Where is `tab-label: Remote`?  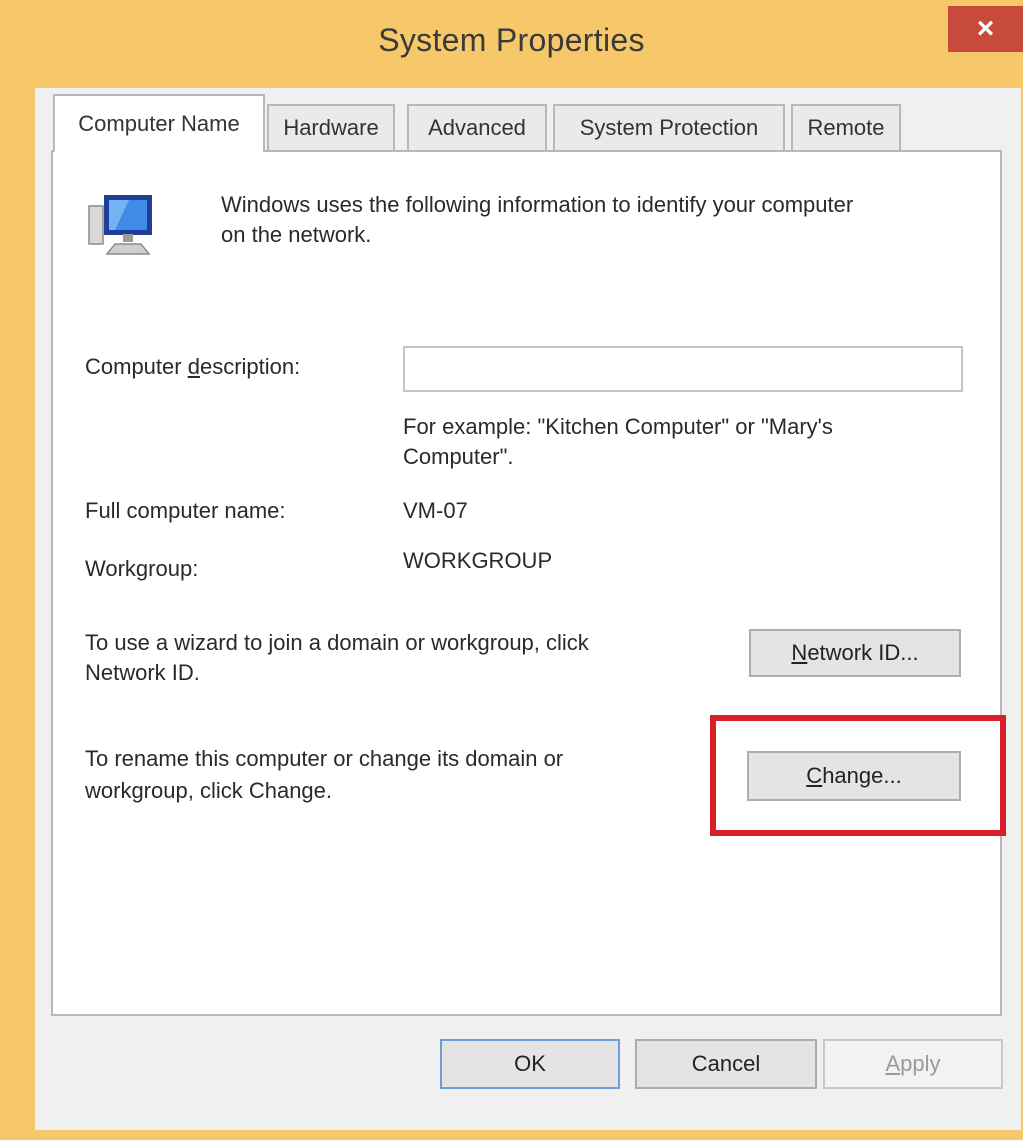
tab-label: Remote is located at coordinates (846, 127).